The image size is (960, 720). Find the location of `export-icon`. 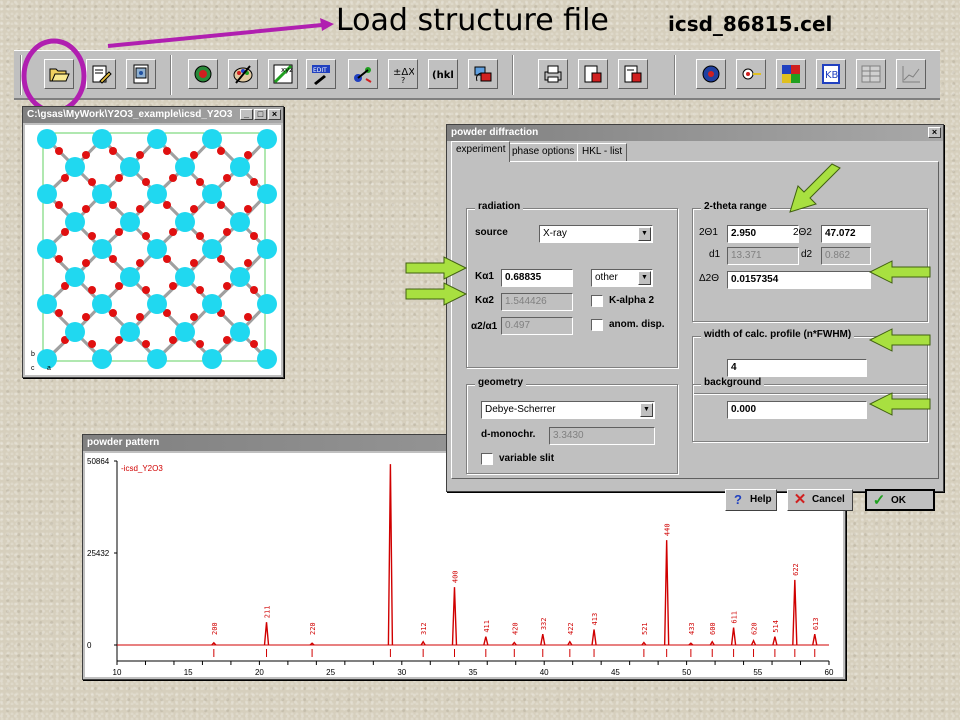

export-icon is located at coordinates (633, 74).